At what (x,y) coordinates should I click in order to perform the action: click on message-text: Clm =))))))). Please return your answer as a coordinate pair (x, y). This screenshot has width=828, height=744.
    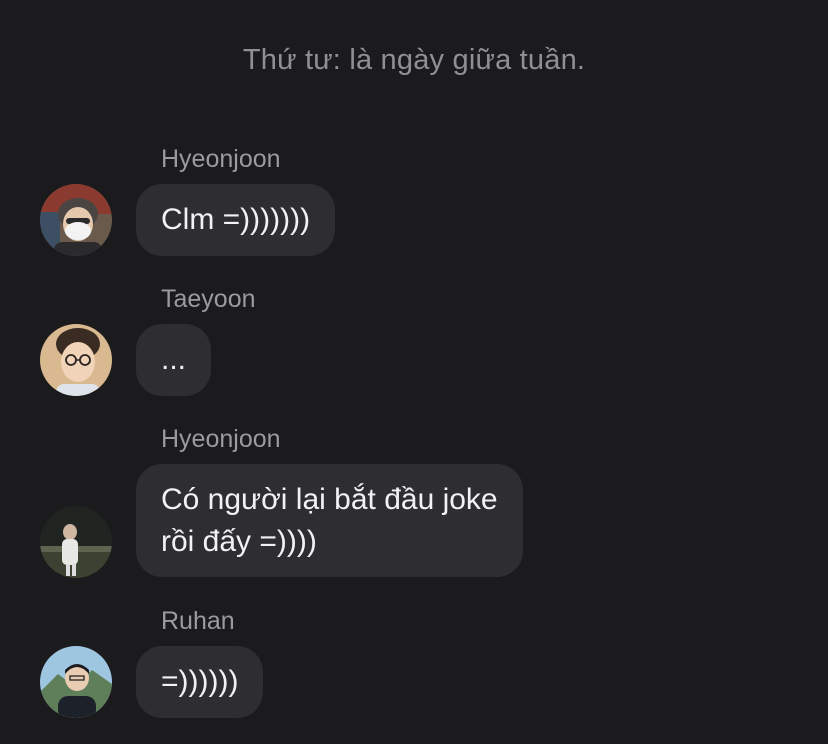
    Looking at the image, I should click on (236, 219).